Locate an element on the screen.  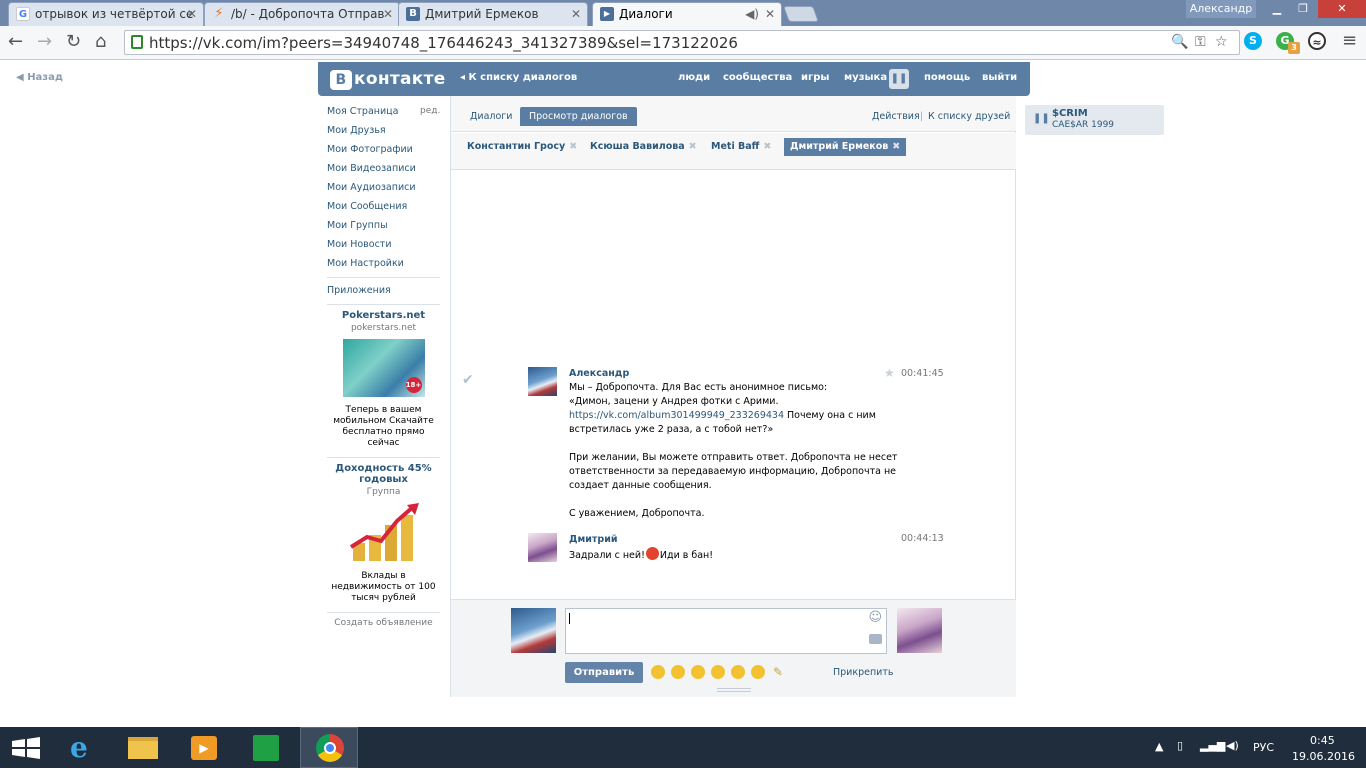
kiss-emoji-icon is located at coordinates (758, 672).